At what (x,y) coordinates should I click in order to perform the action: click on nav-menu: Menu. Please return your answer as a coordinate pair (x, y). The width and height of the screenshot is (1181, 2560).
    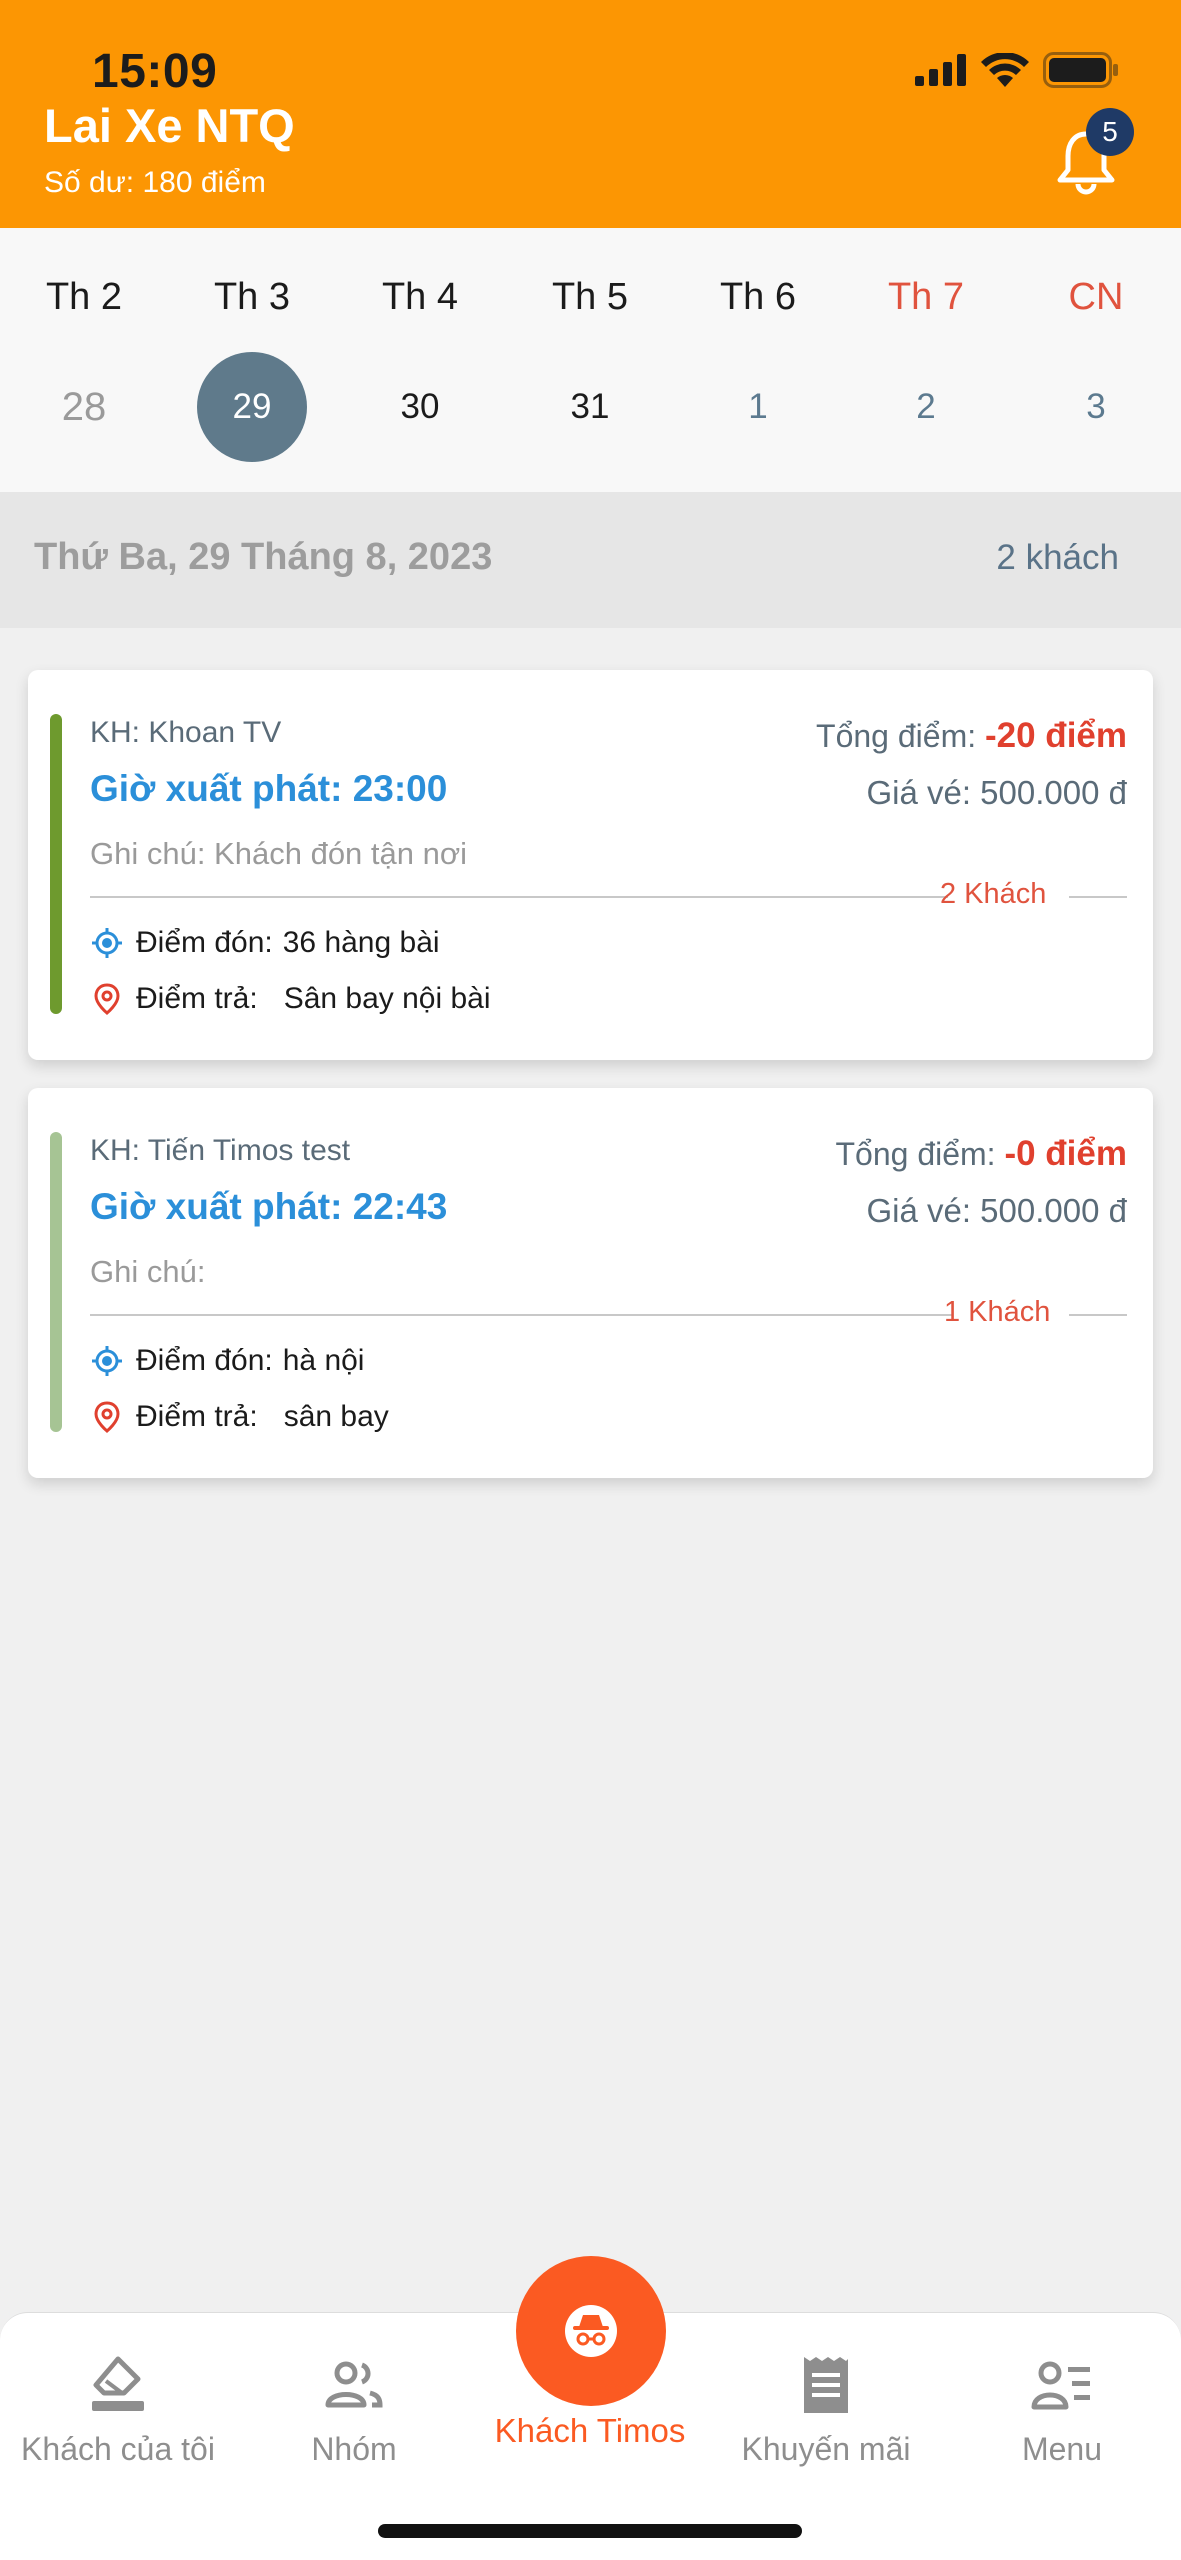
    Looking at the image, I should click on (1062, 2410).